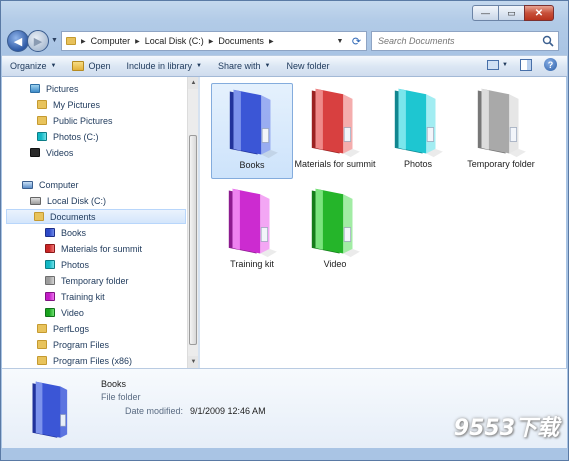 The height and width of the screenshot is (461, 569). What do you see at coordinates (62, 88) in the screenshot?
I see `tree-item-label: Pictures` at bounding box center [62, 88].